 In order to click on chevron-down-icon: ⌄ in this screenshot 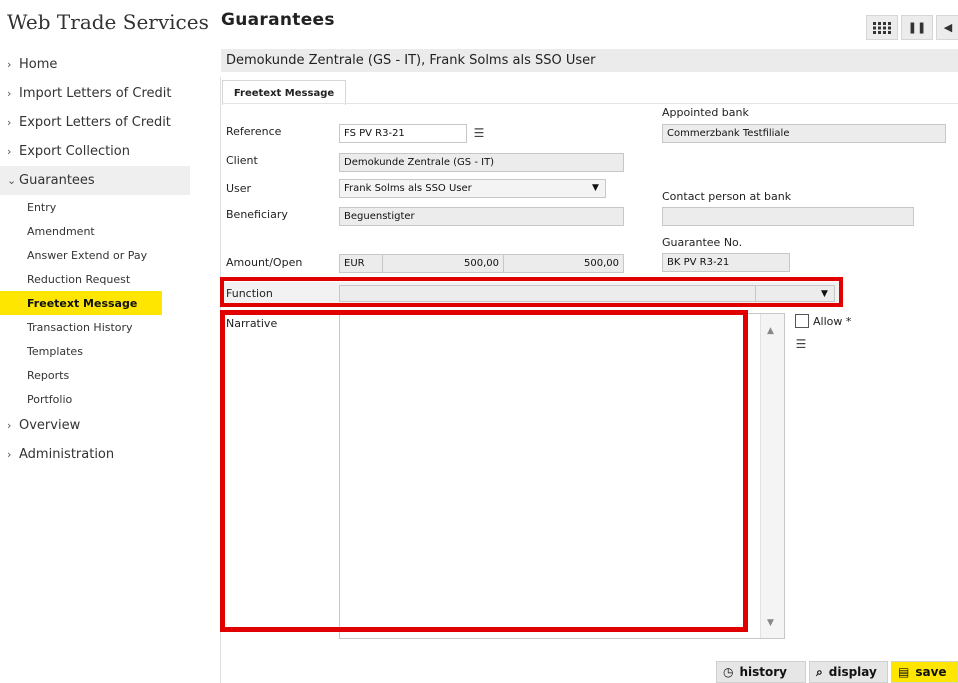, I will do `click(12, 180)`.